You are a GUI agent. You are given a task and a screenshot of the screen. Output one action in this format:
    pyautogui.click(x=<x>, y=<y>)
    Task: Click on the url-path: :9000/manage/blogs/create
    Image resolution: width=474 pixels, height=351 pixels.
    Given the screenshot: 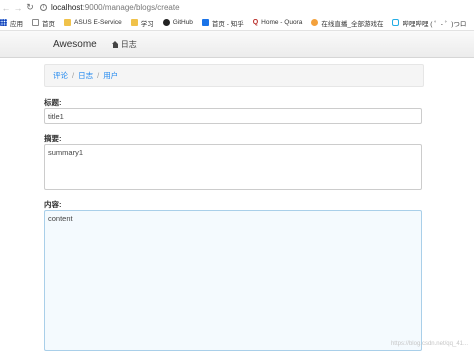 What is the action you would take?
    pyautogui.click(x=131, y=7)
    